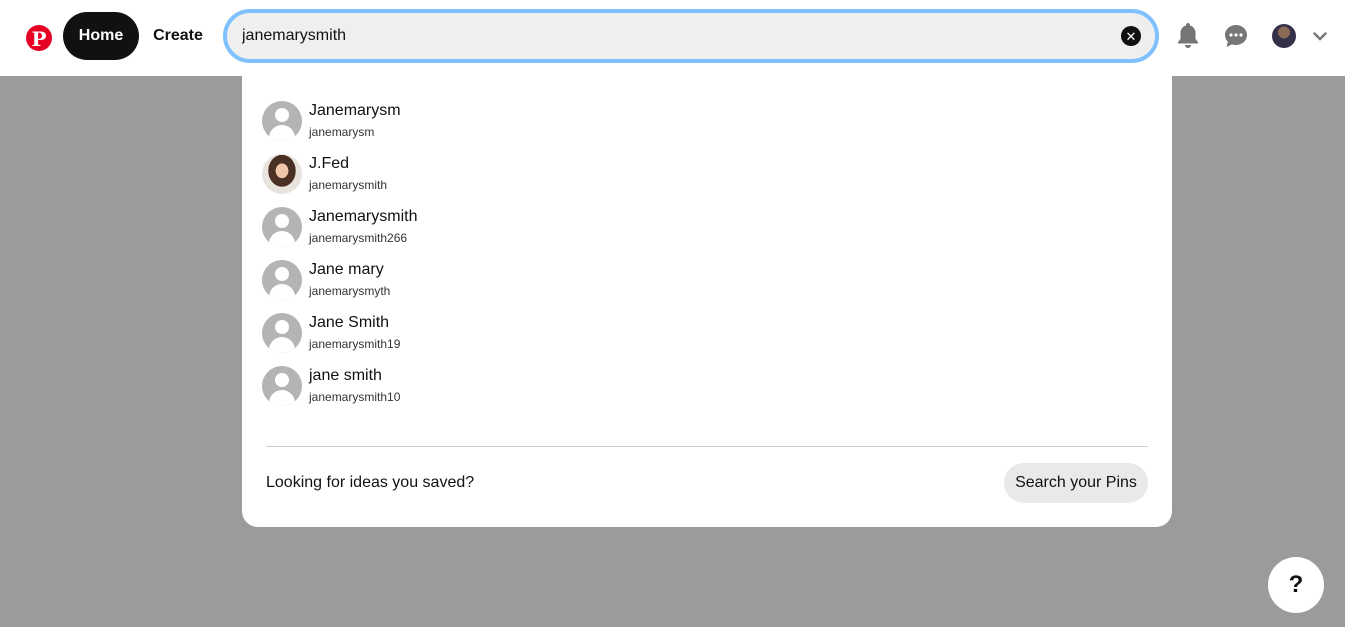 This screenshot has height=627, width=1345. What do you see at coordinates (329, 163) in the screenshot?
I see `result-name: J.Fed` at bounding box center [329, 163].